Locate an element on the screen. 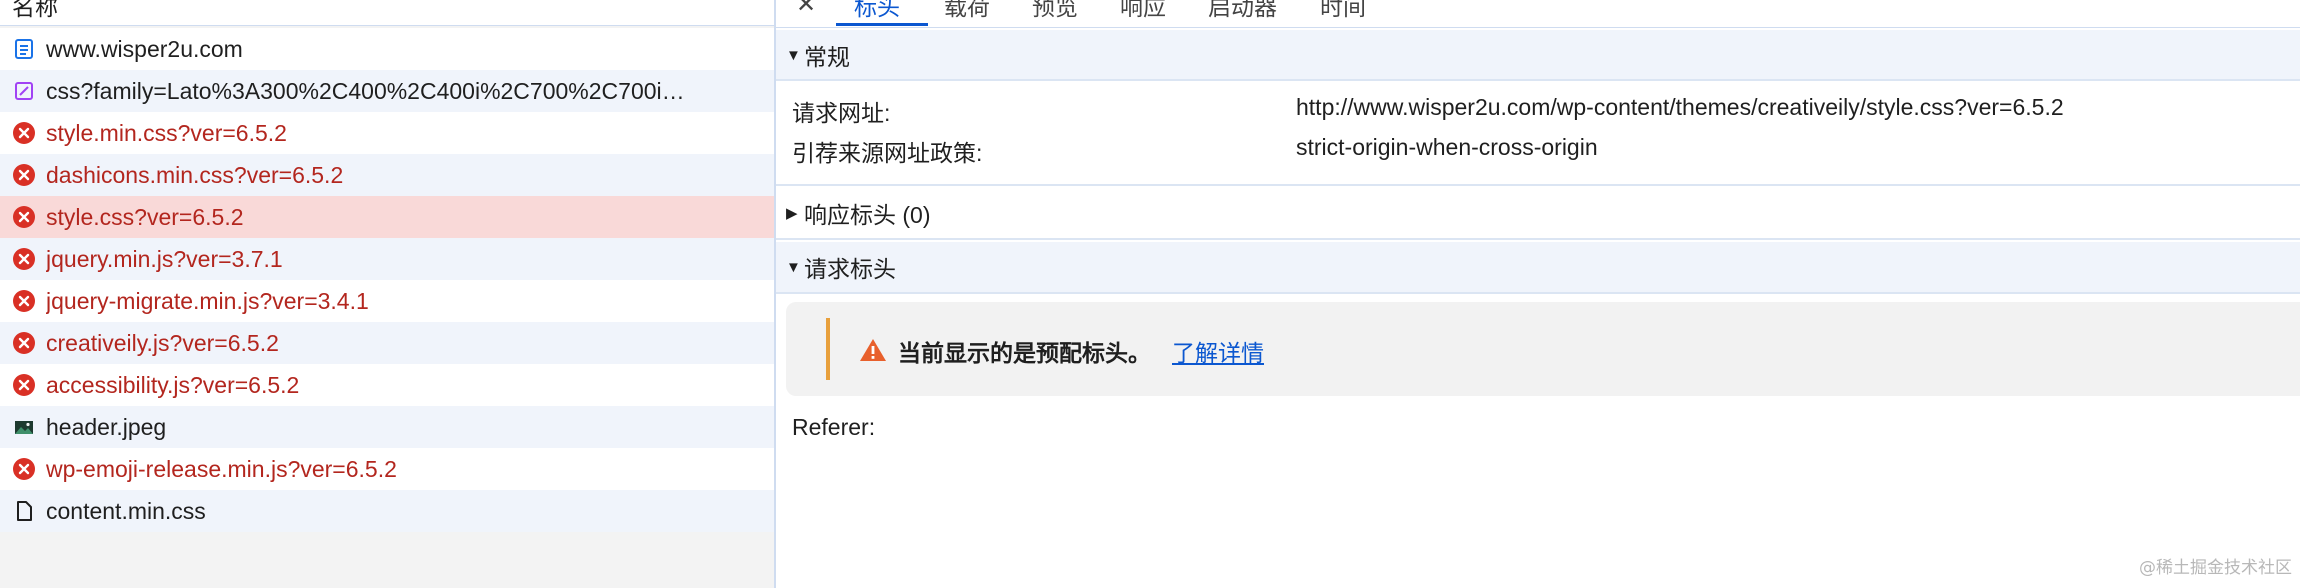  document-icon is located at coordinates (24, 49).